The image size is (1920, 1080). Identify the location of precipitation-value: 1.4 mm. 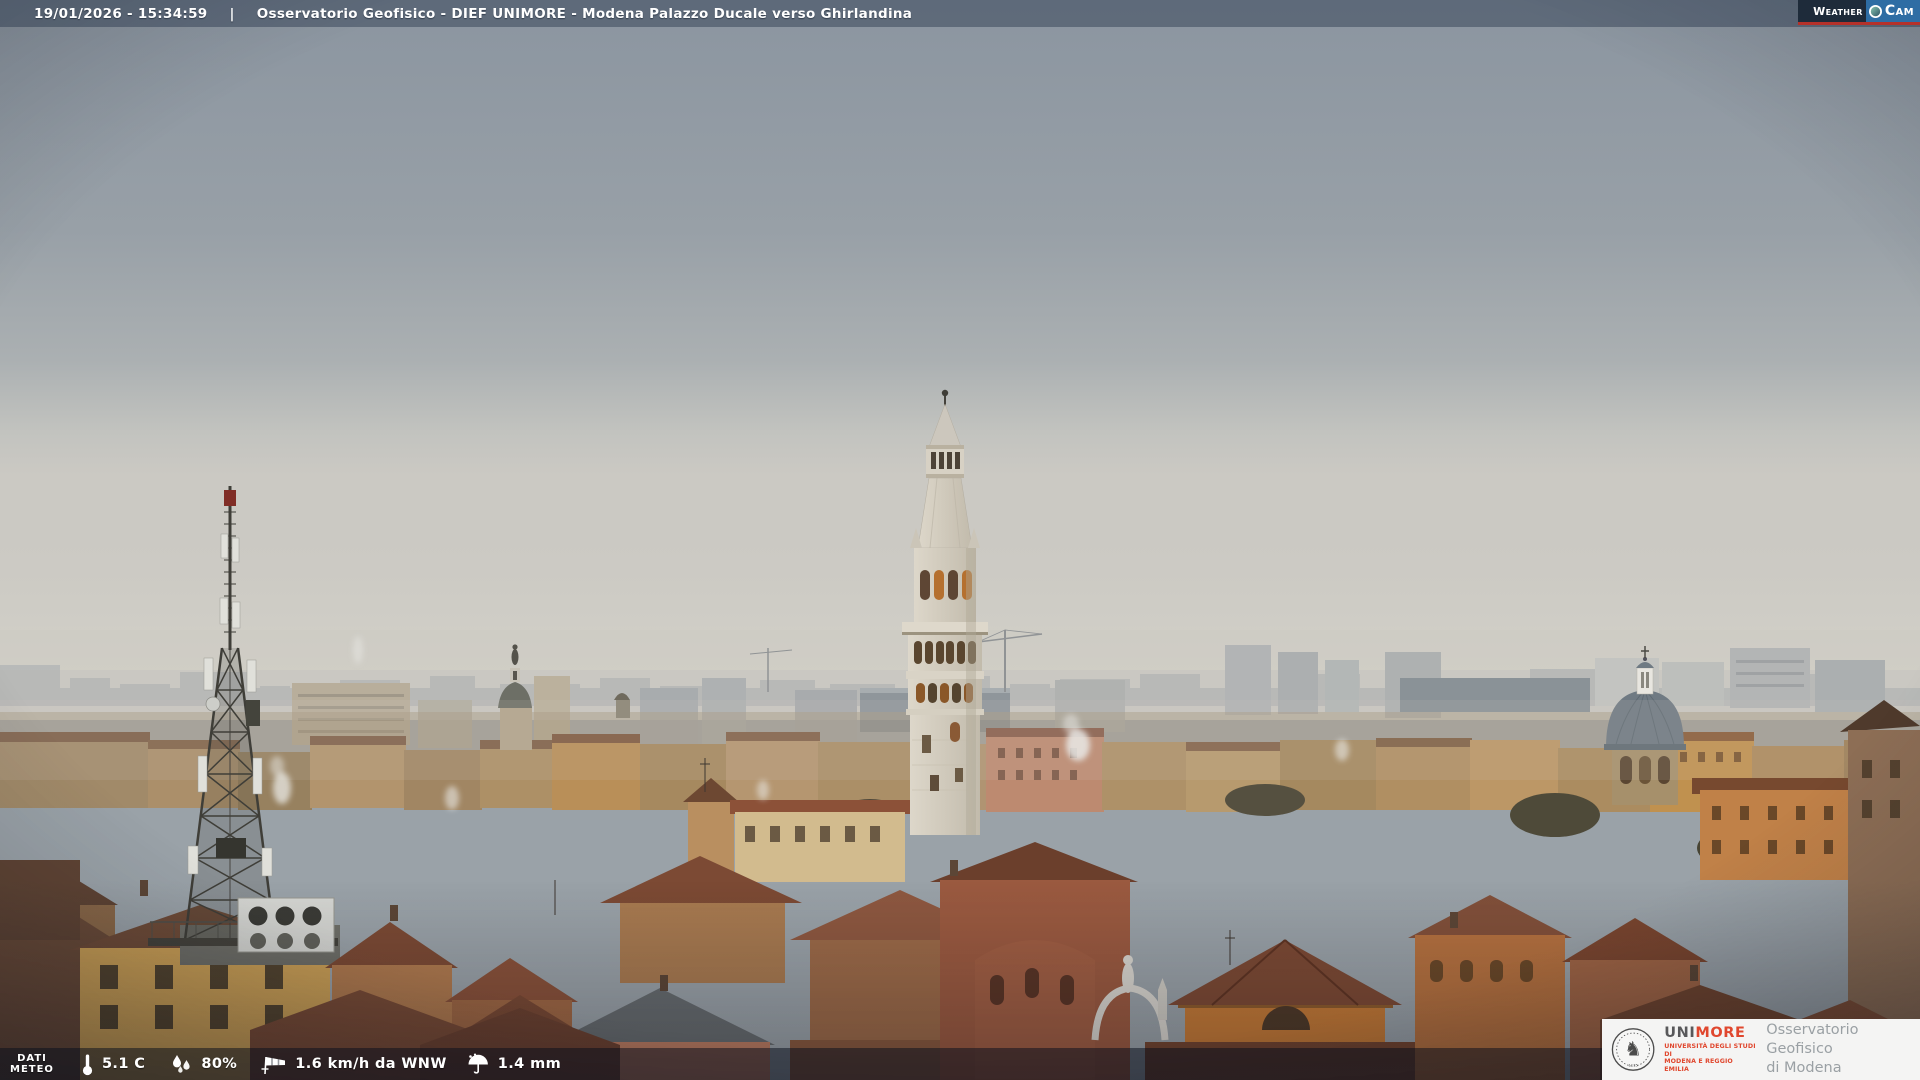
(529, 1064).